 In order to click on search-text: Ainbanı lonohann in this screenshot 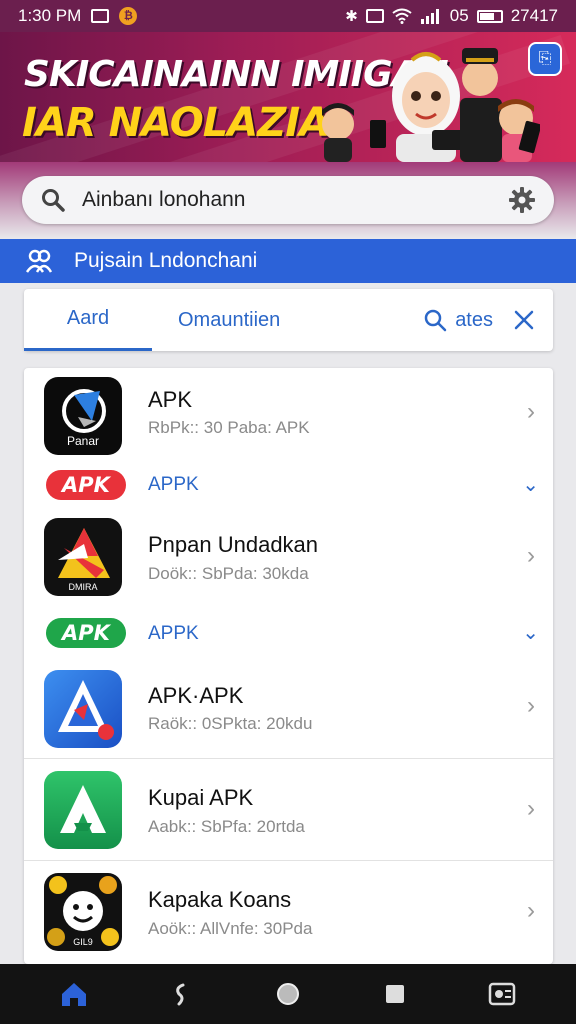, I will do `click(163, 200)`.